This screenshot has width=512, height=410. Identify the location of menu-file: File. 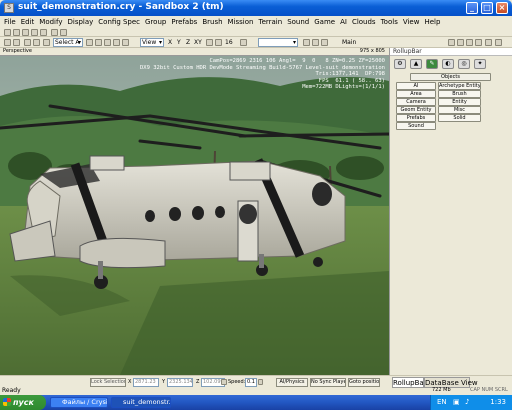
(10, 22).